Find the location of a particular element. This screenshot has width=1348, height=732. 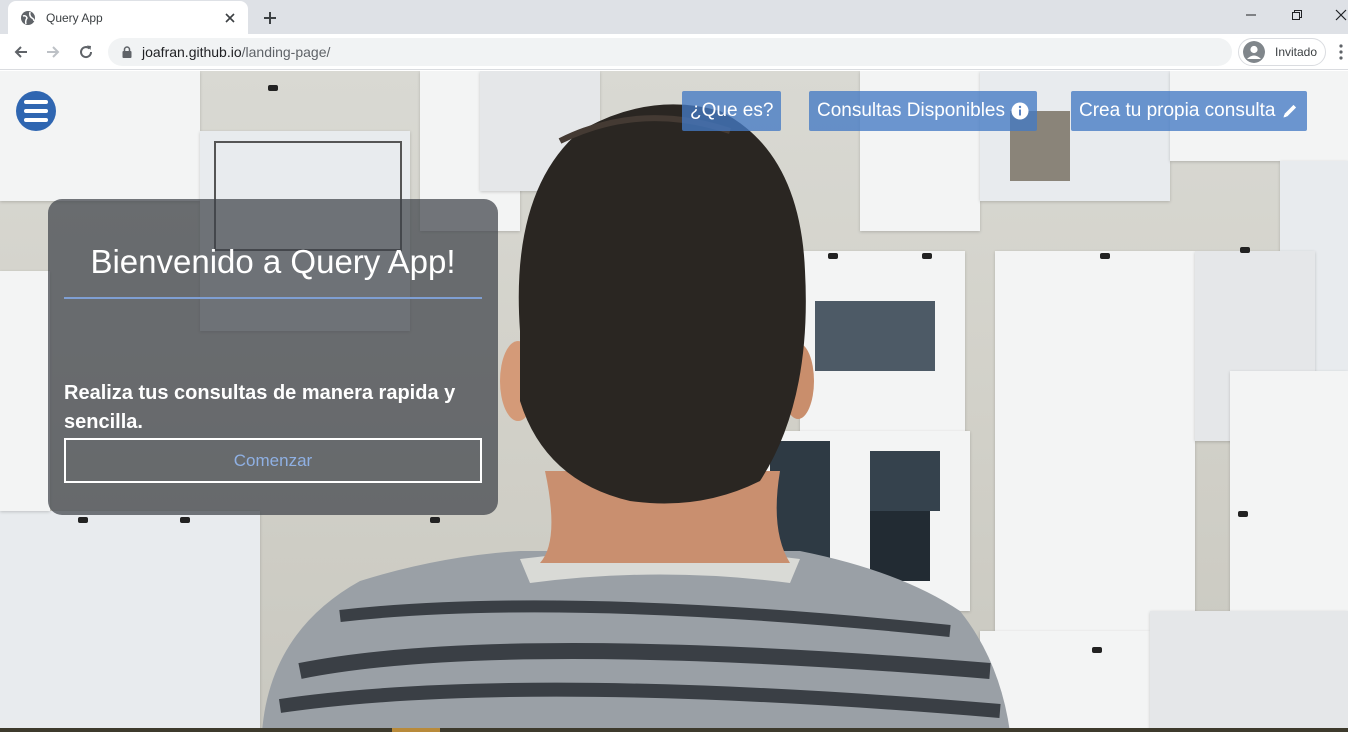

hamburger-menu-button is located at coordinates (36, 111).